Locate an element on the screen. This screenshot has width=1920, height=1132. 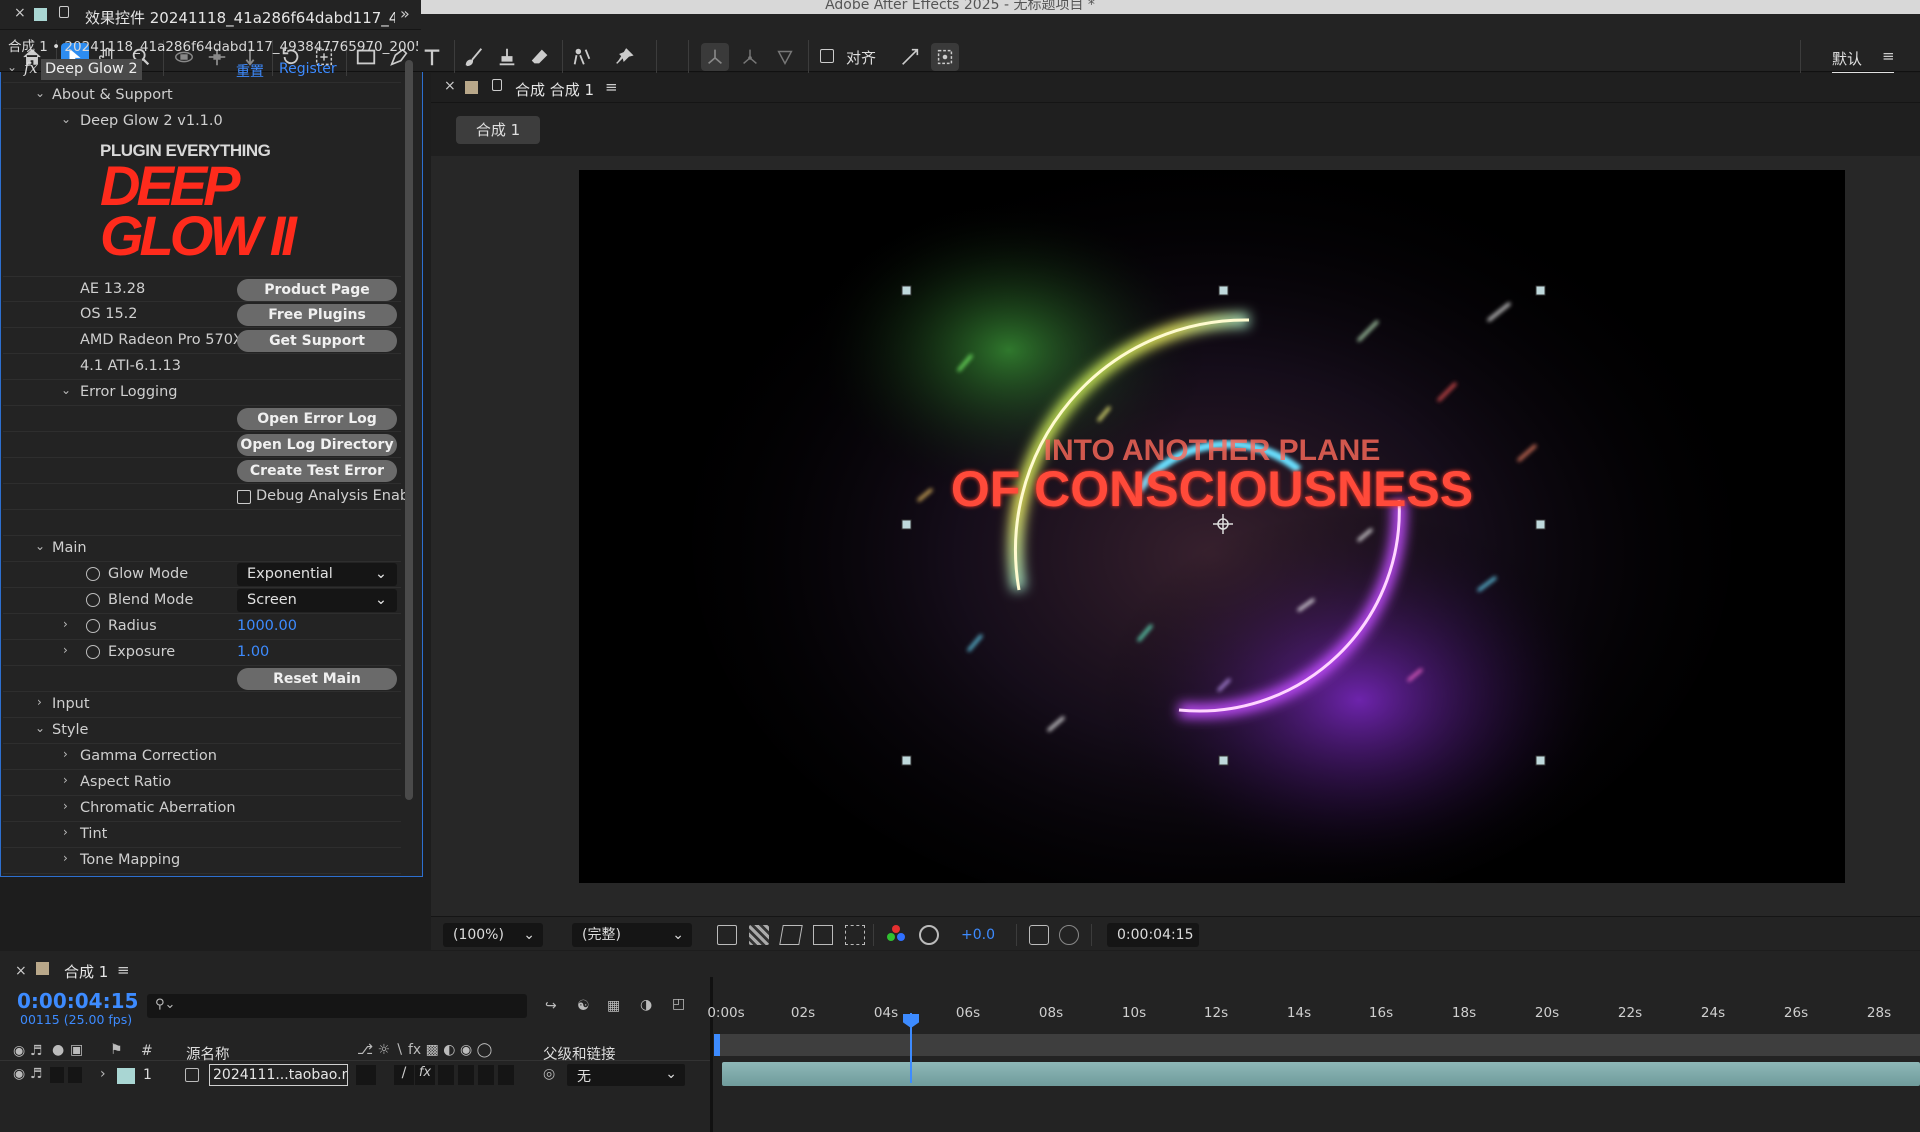
resolution-select: (完整) ⌄ is located at coordinates (632, 935).